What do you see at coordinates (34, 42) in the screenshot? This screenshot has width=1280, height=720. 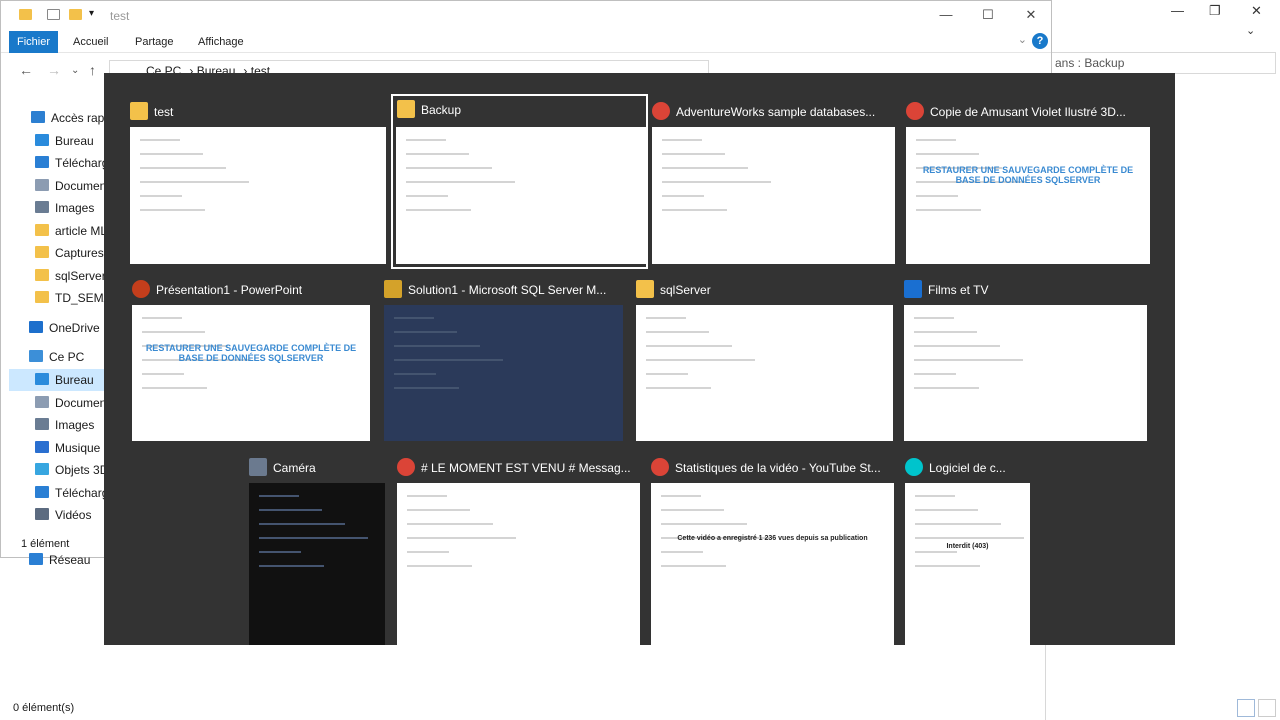 I see `tab-fichier: Fichier` at bounding box center [34, 42].